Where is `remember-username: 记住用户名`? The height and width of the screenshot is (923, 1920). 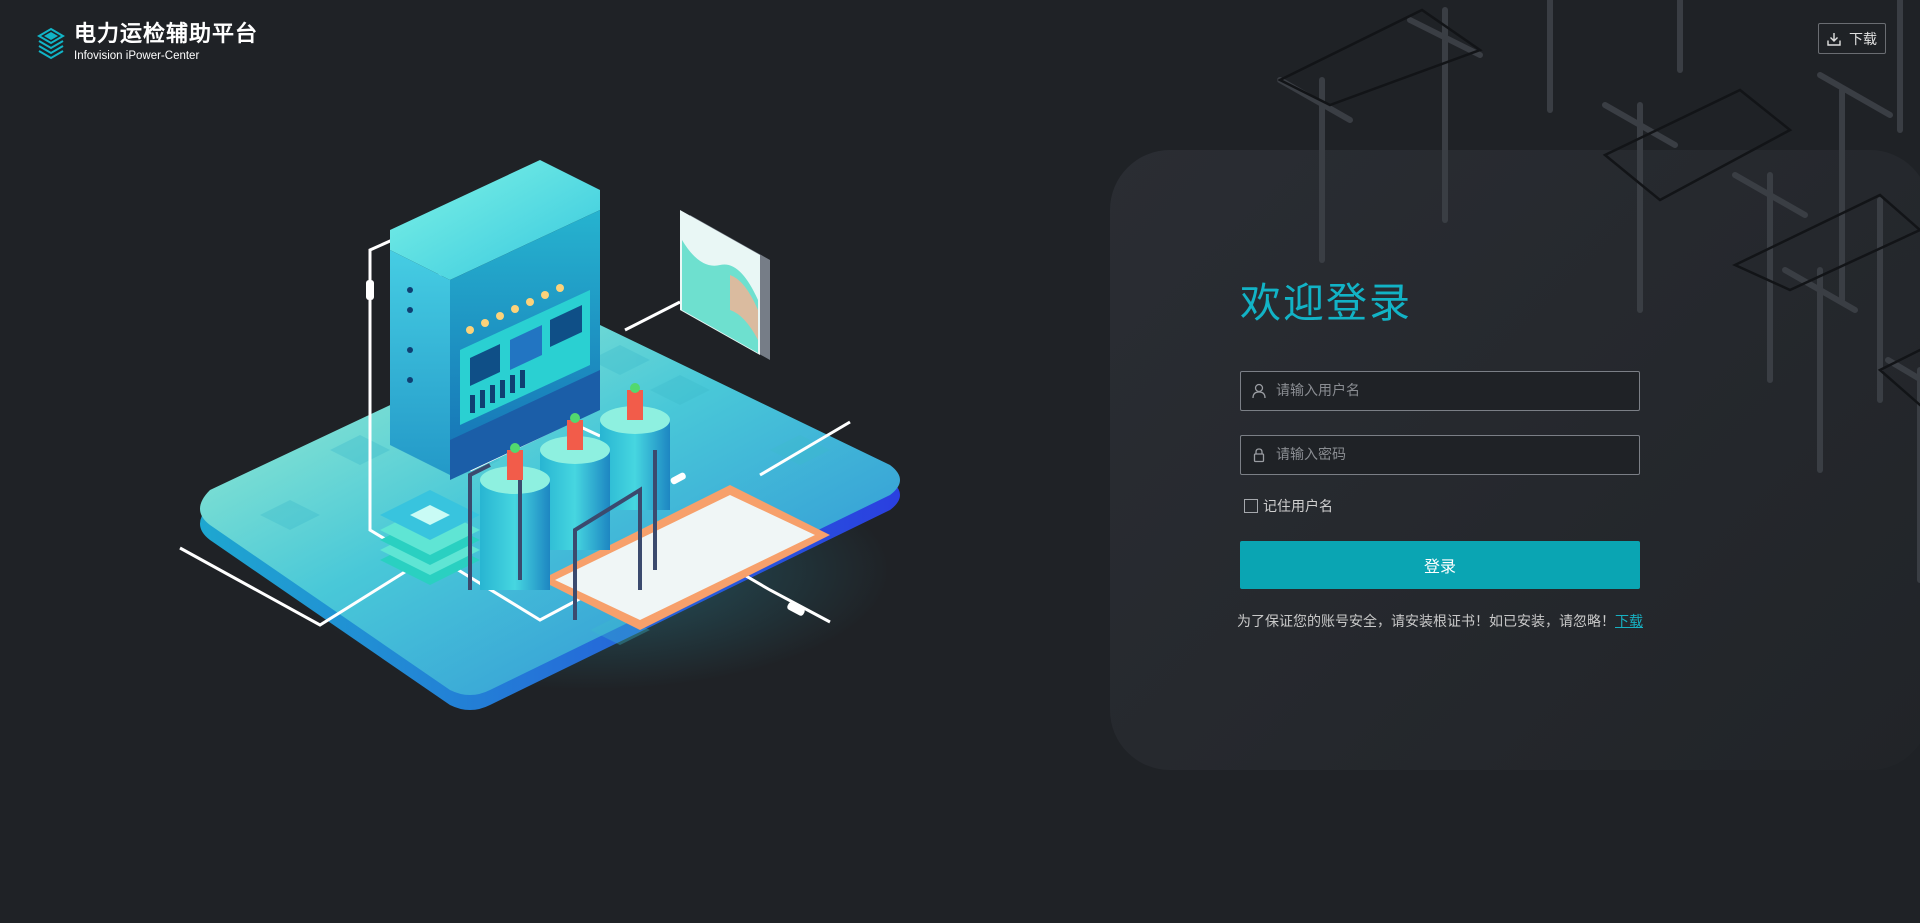
remember-username: 记住用户名 is located at coordinates (1440, 506).